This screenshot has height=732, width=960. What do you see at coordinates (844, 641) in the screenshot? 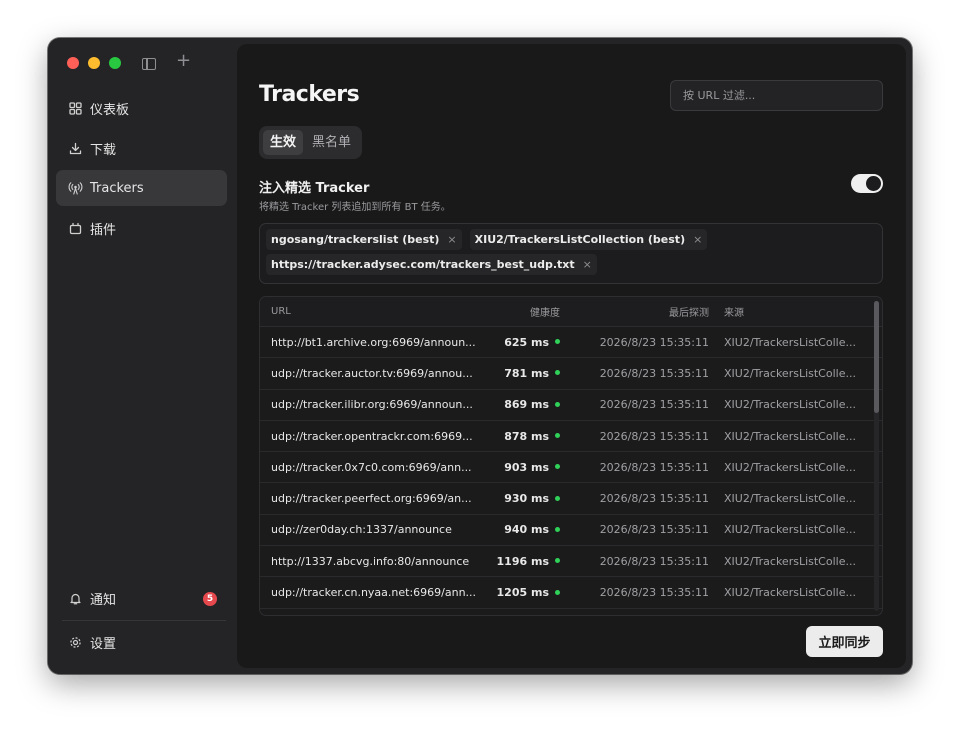
I see `sync-now-button: 立即同步` at bounding box center [844, 641].